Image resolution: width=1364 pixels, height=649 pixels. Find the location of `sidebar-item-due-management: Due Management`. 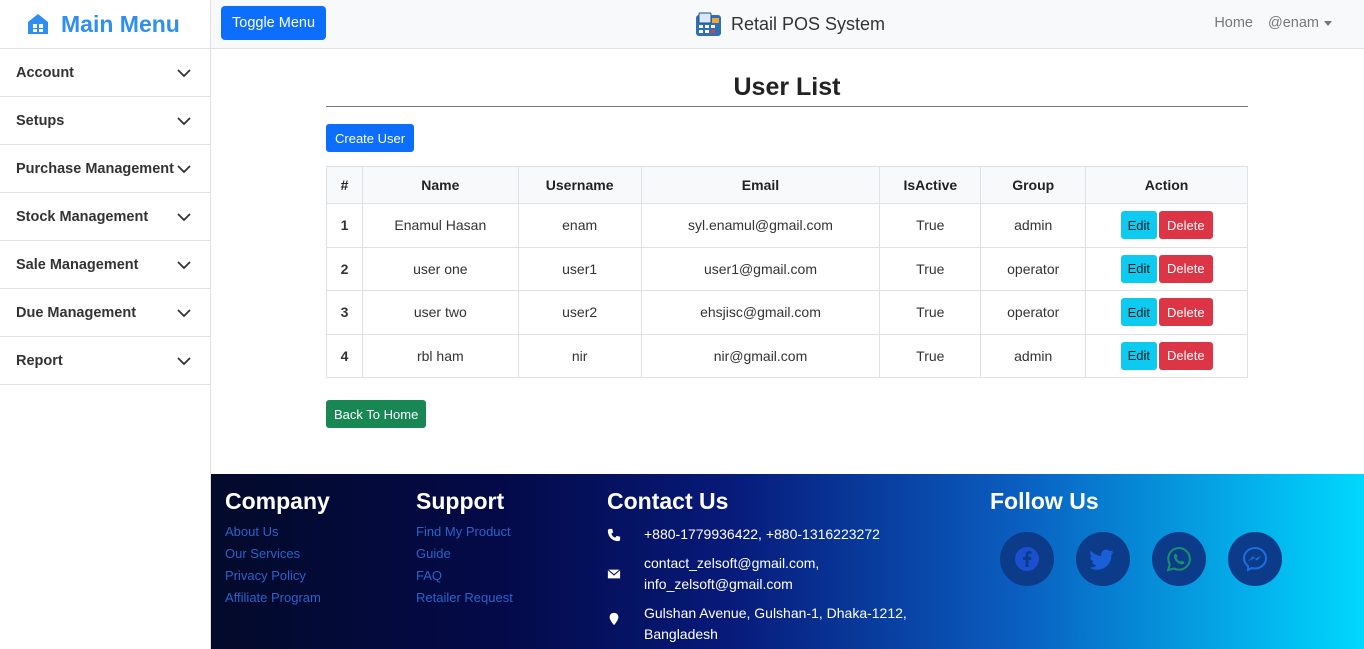

sidebar-item-due-management: Due Management is located at coordinates (105, 313).